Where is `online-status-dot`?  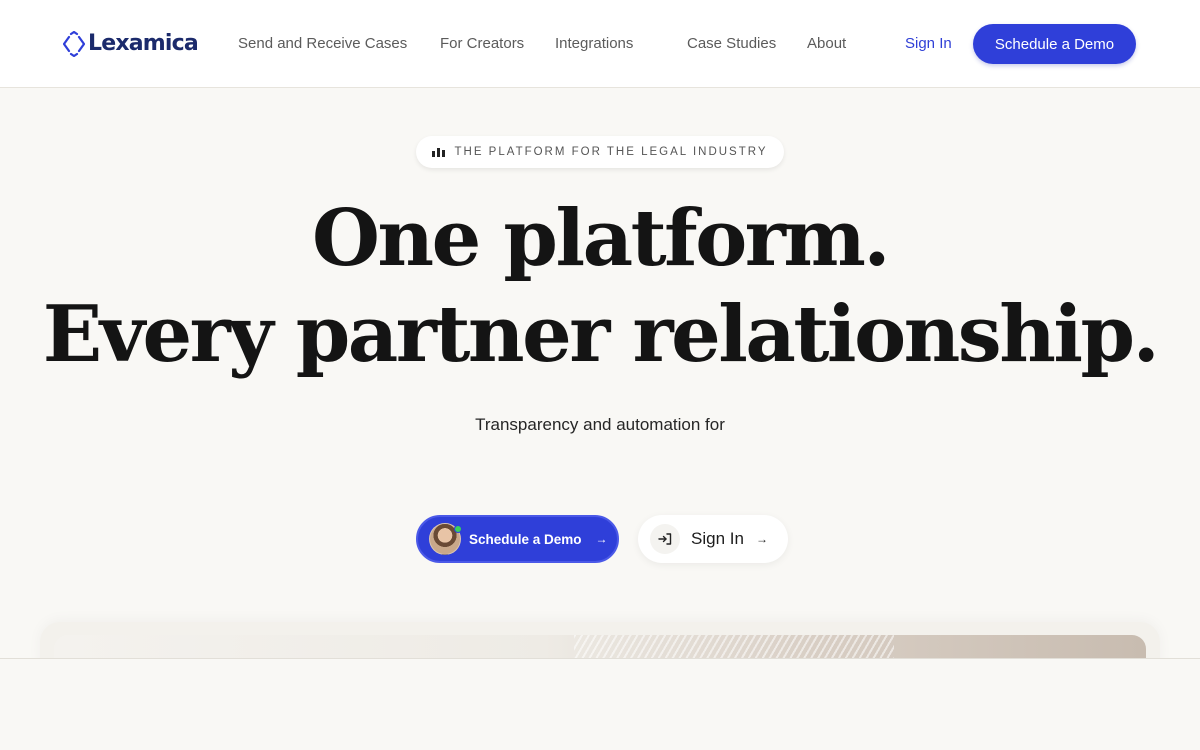
online-status-dot is located at coordinates (458, 529).